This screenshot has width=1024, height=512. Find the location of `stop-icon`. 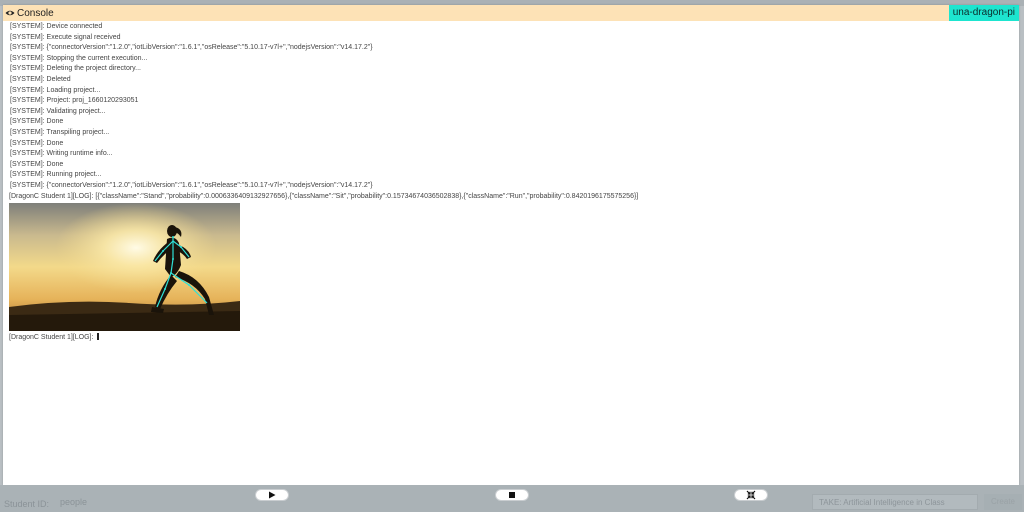

stop-icon is located at coordinates (512, 495).